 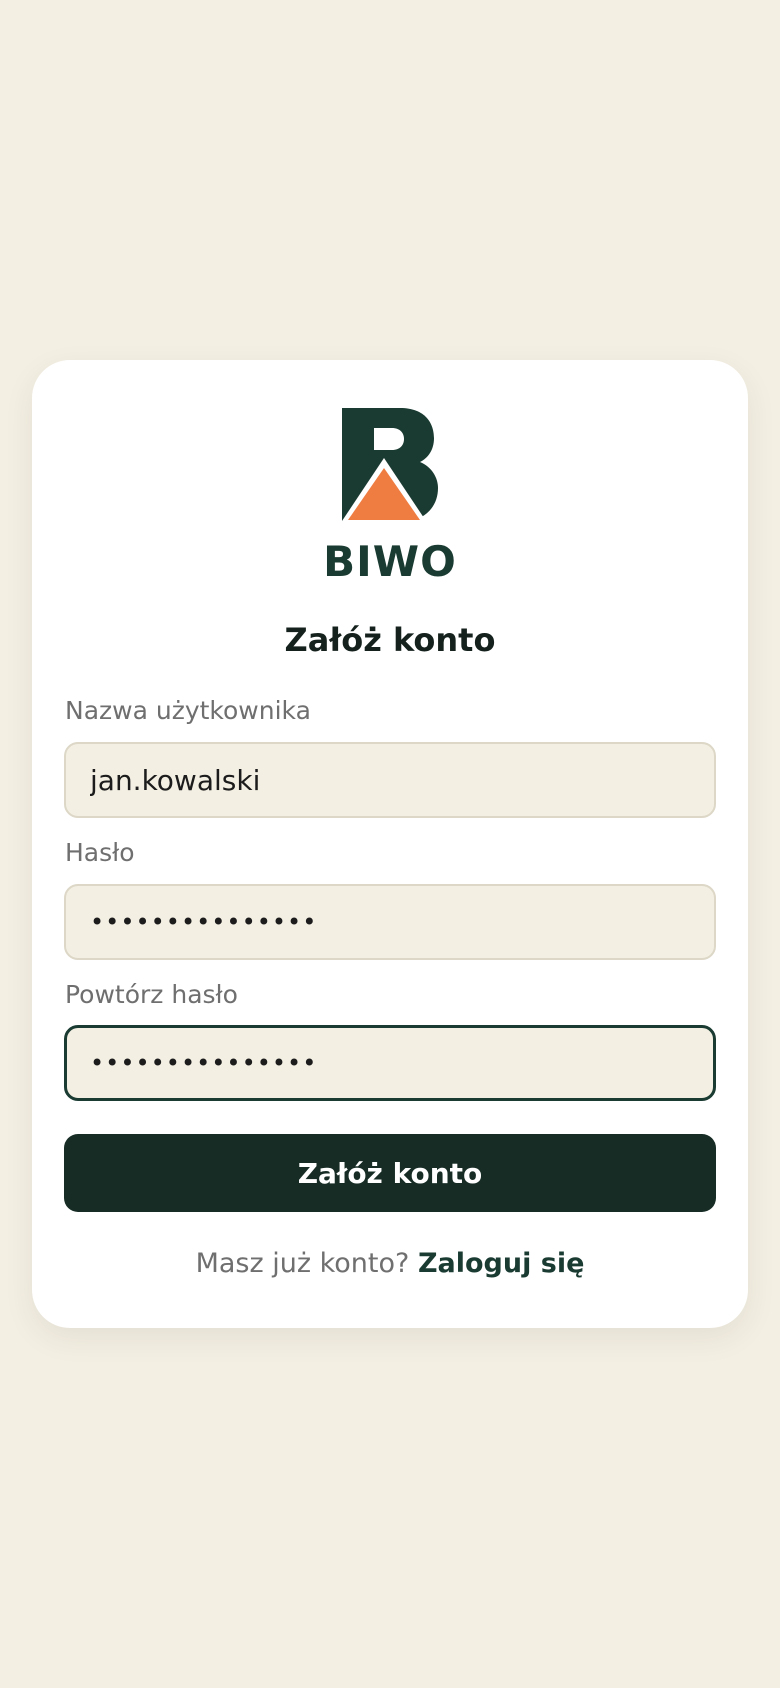 I want to click on username-label: Nazwa użytkownika, so click(x=188, y=710).